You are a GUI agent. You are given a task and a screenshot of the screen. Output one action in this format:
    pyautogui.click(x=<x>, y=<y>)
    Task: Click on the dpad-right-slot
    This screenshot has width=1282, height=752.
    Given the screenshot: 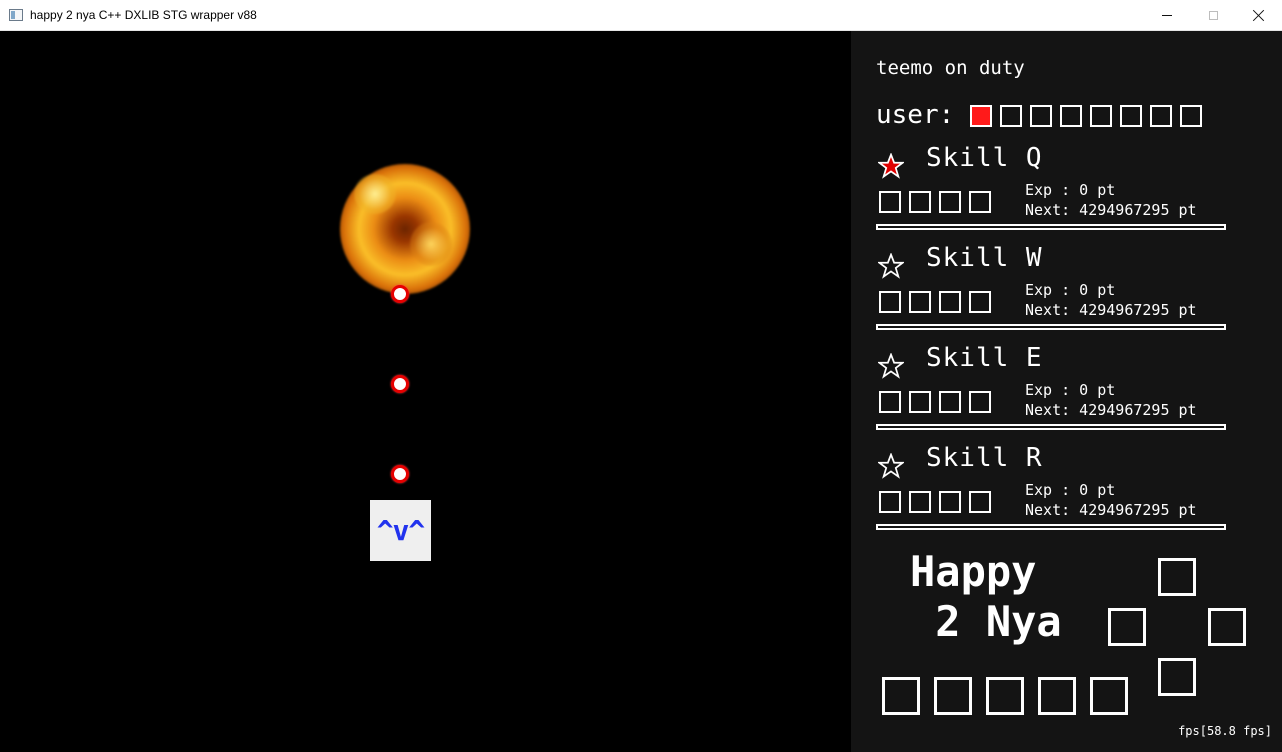 What is the action you would take?
    pyautogui.click(x=1227, y=627)
    